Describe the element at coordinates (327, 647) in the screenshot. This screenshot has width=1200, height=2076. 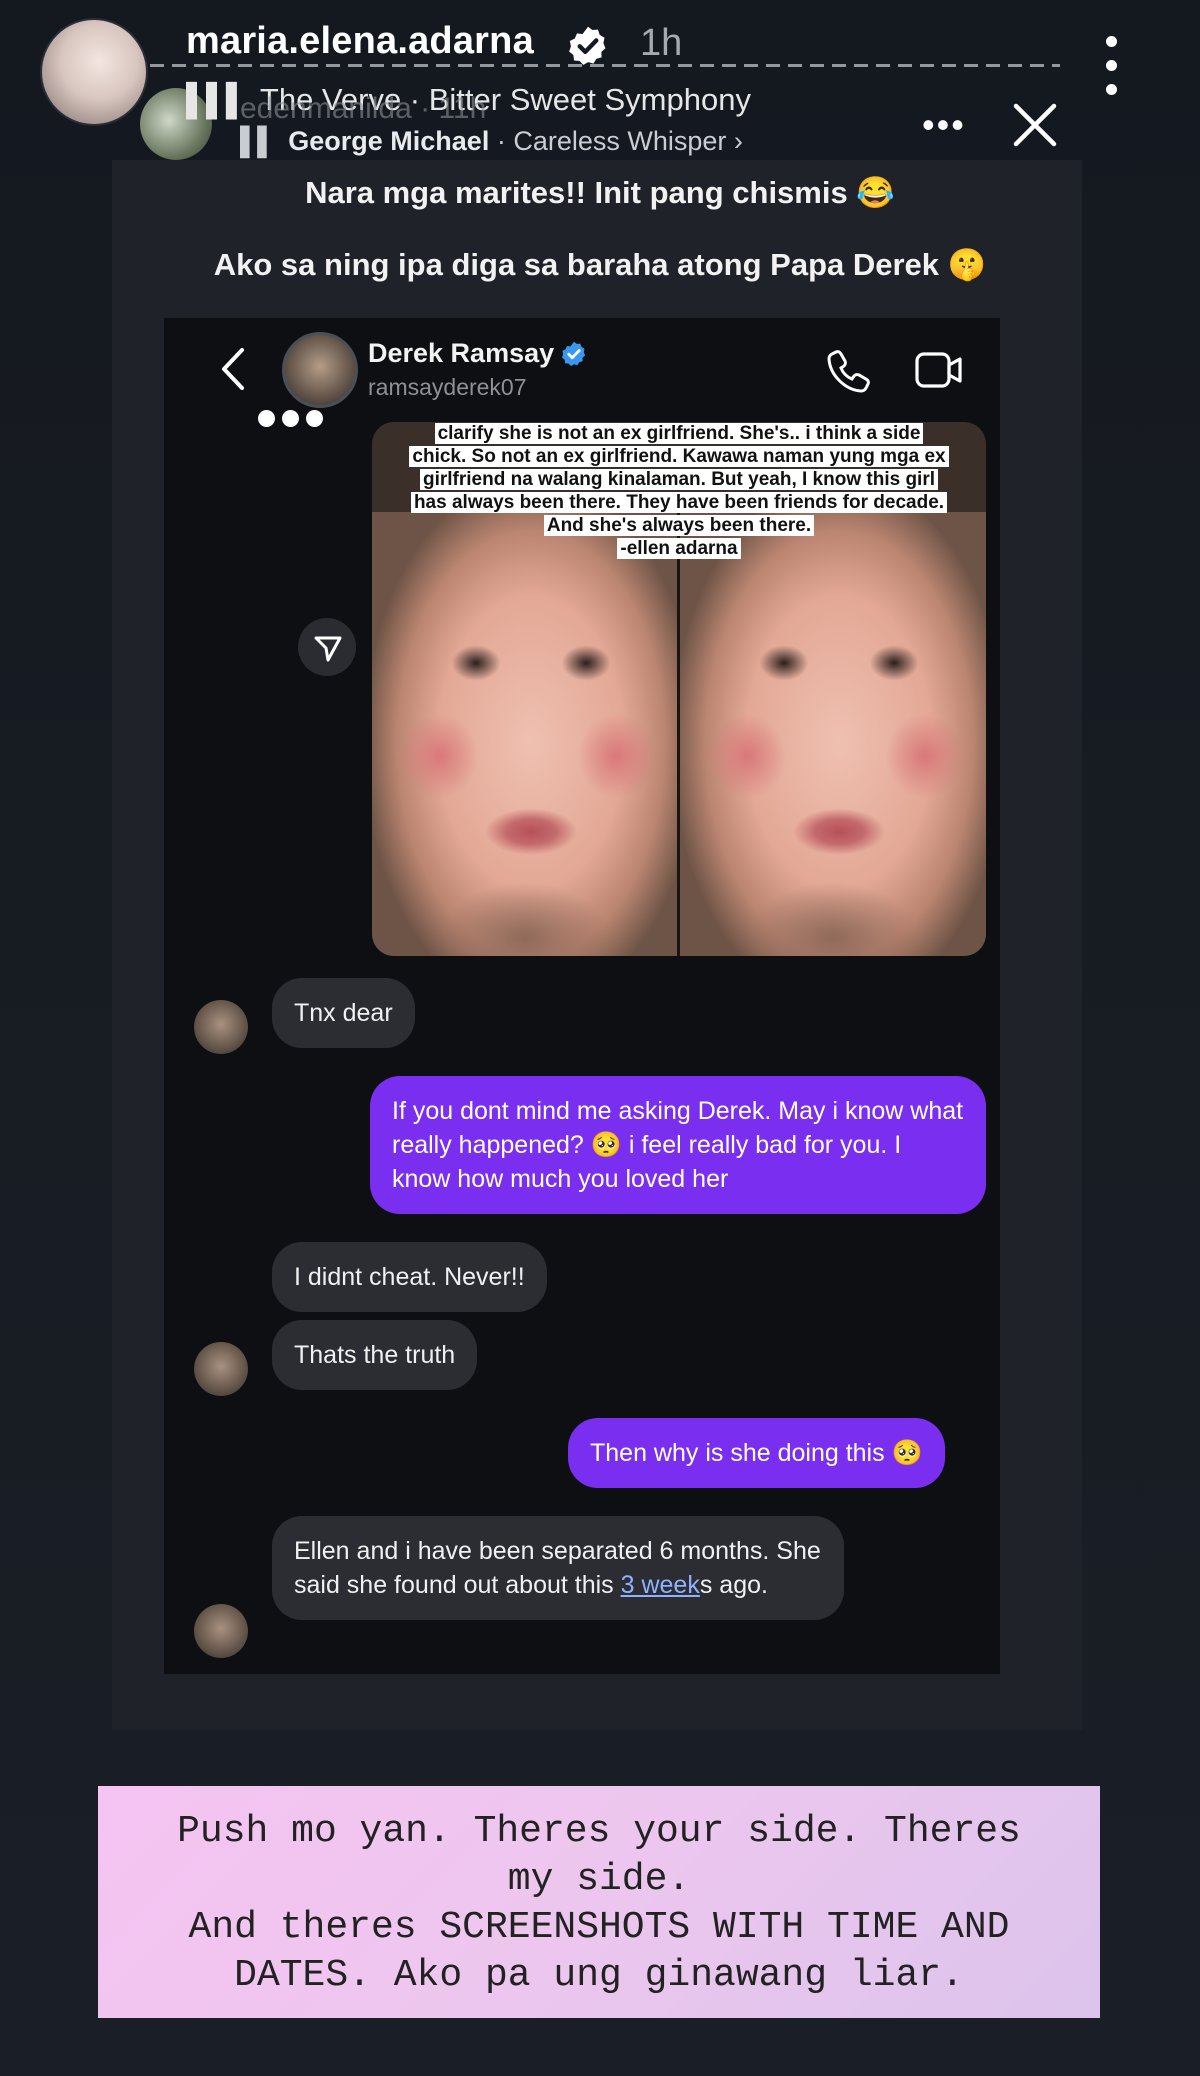
I see `share-icon` at that location.